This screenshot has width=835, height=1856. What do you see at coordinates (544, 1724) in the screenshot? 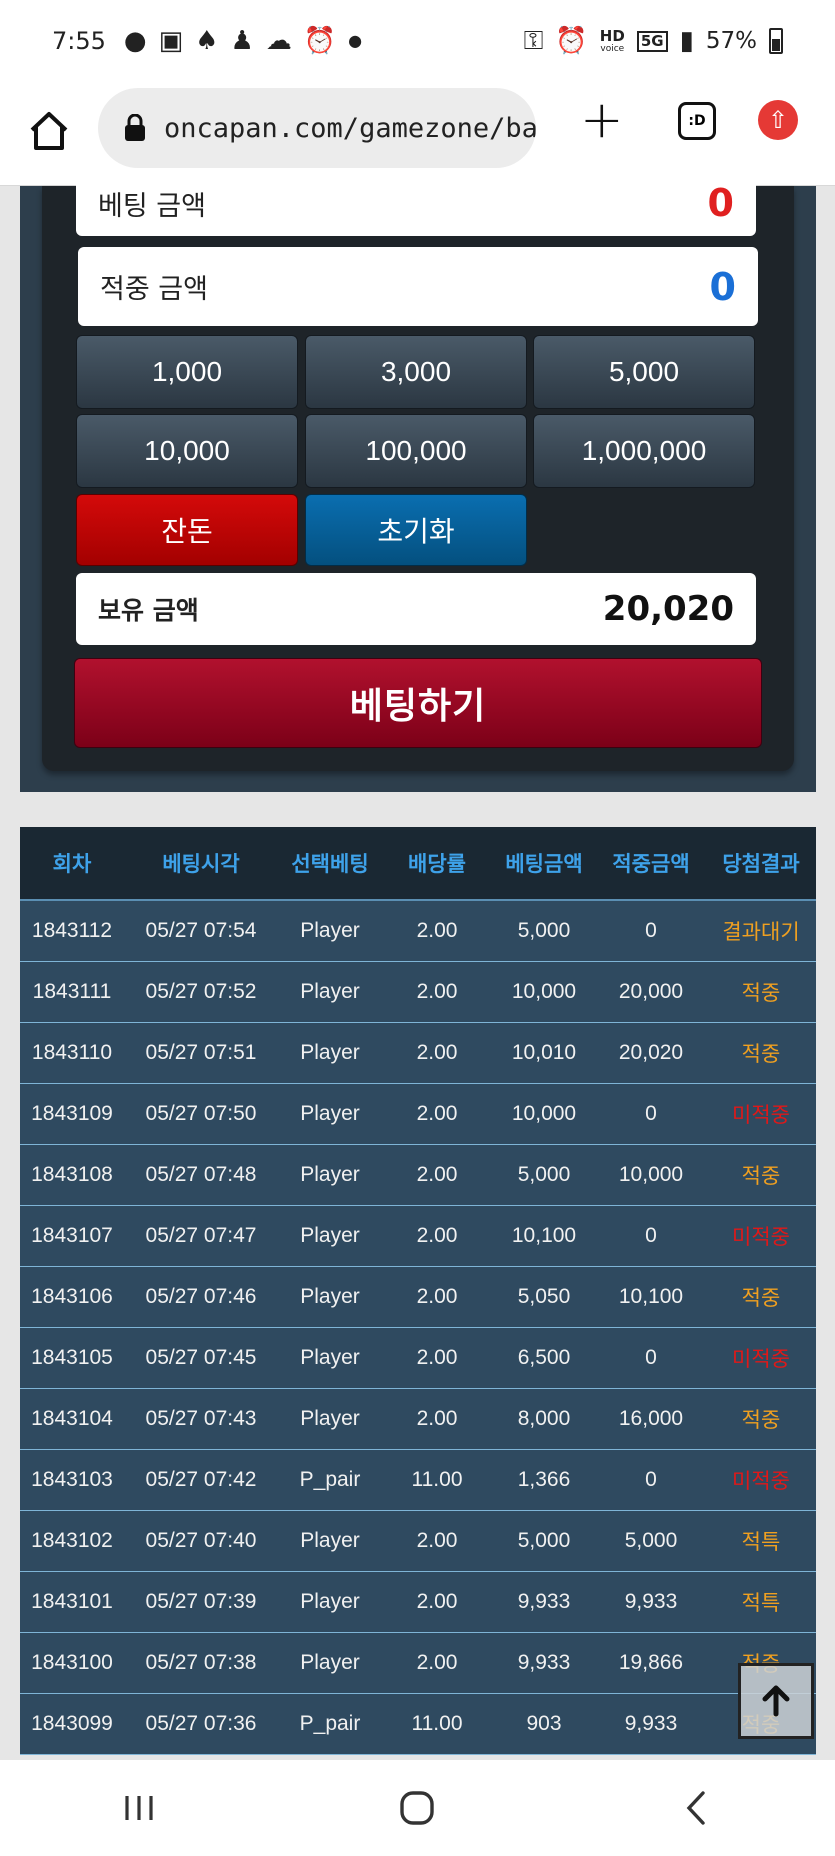
I see `cell-bet-amount: 903` at bounding box center [544, 1724].